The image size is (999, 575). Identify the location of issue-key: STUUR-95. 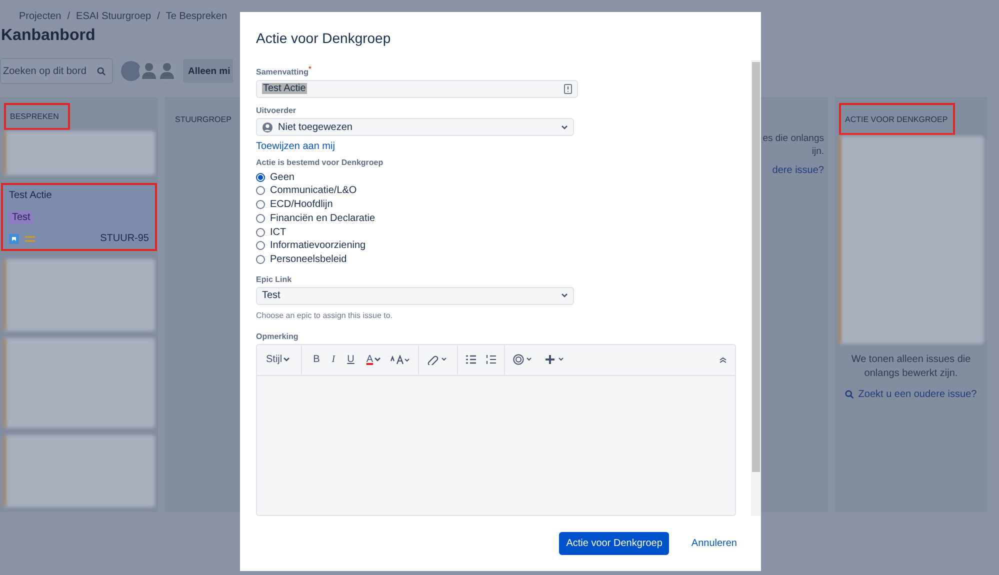
(124, 238).